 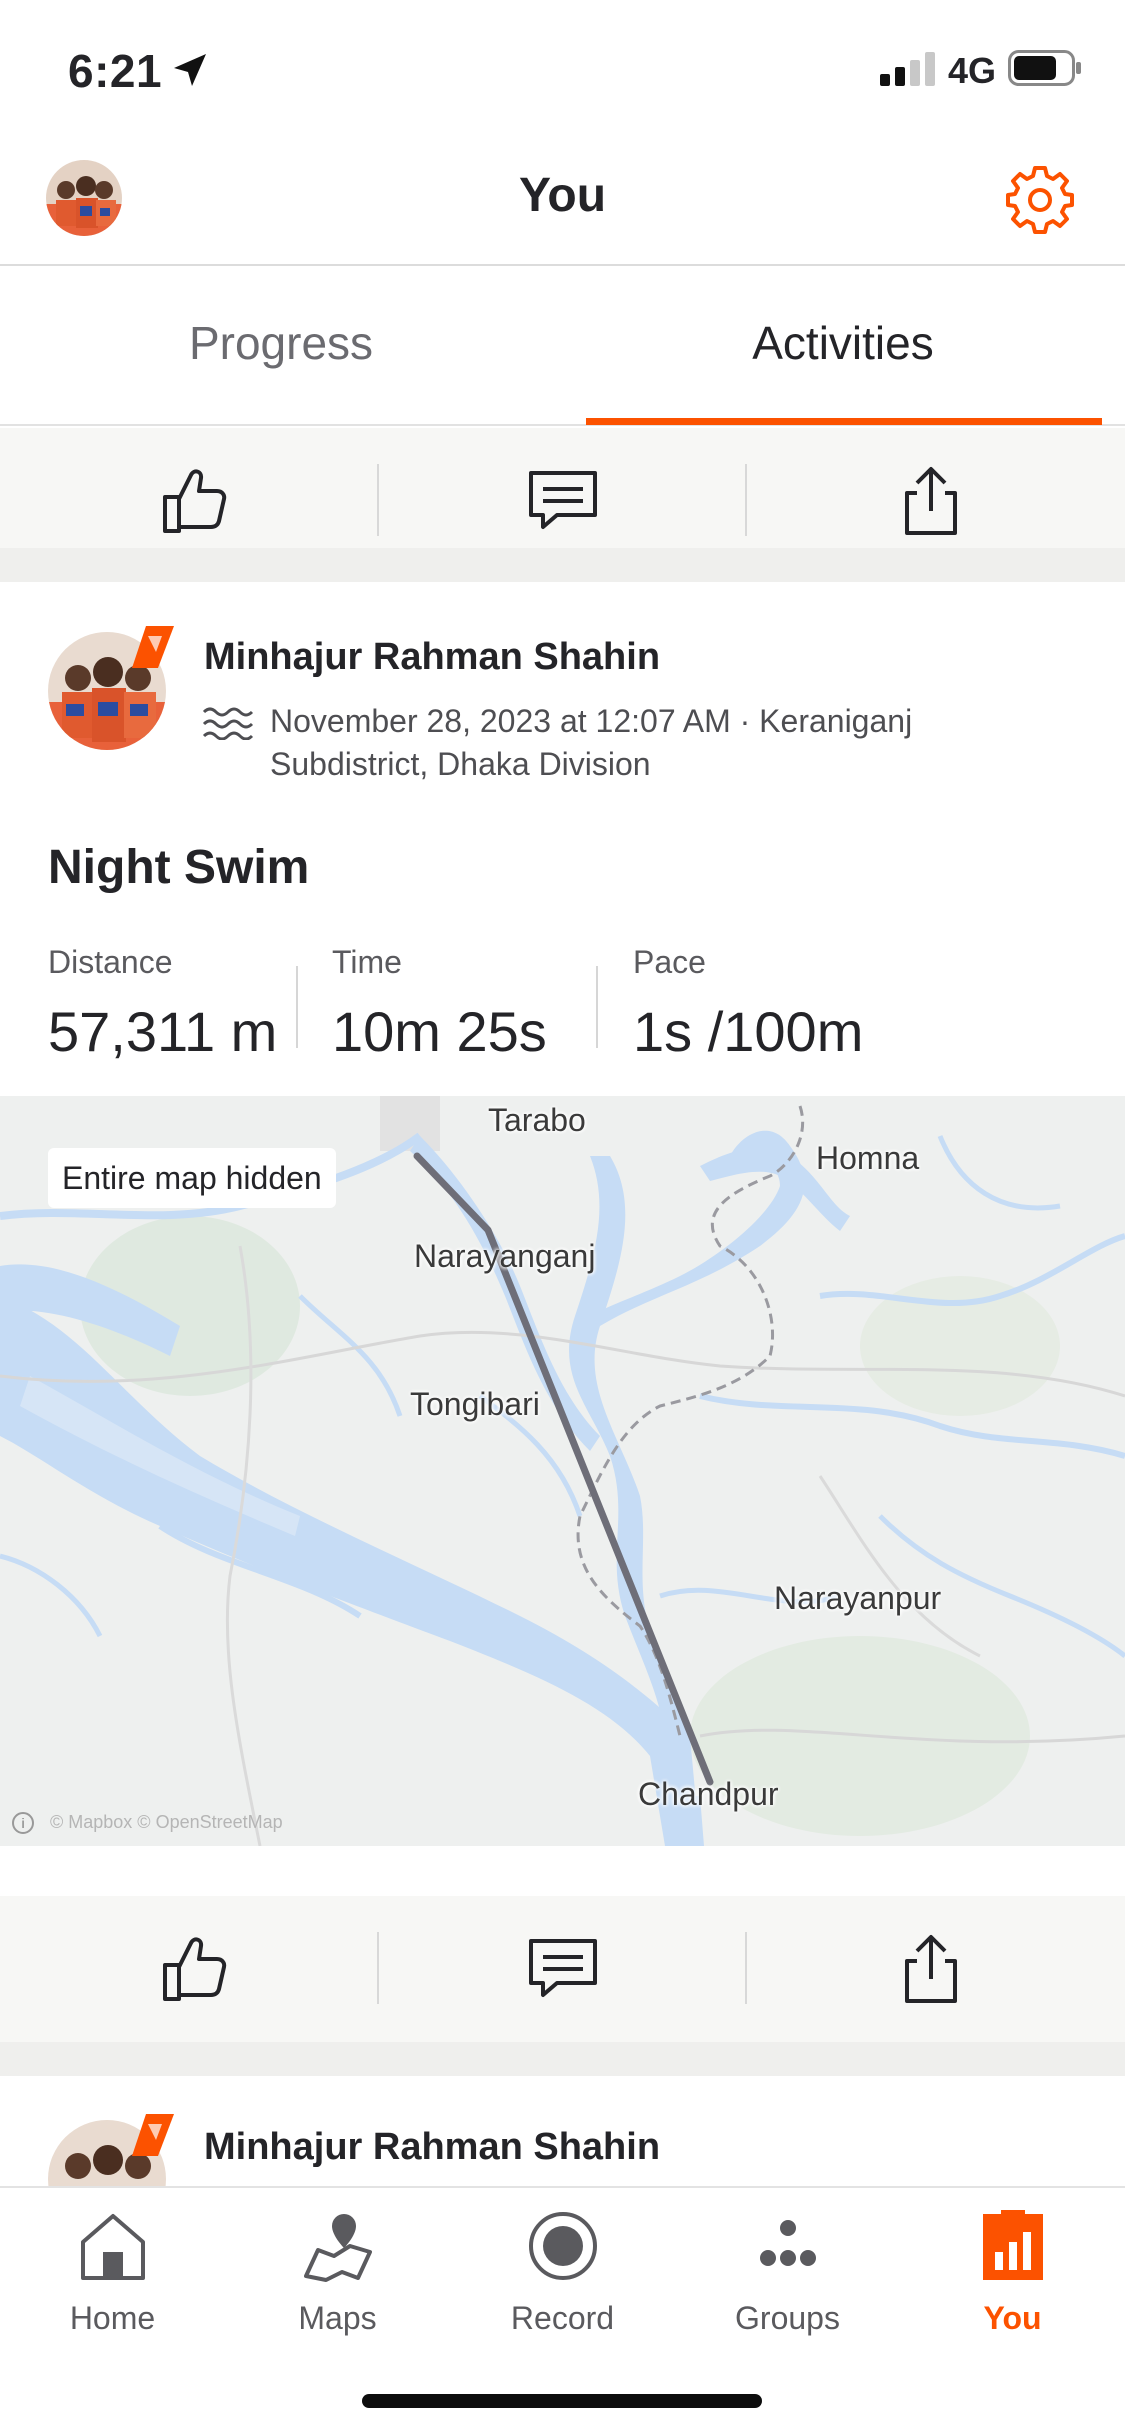 What do you see at coordinates (972, 70) in the screenshot?
I see `network-label: 4G` at bounding box center [972, 70].